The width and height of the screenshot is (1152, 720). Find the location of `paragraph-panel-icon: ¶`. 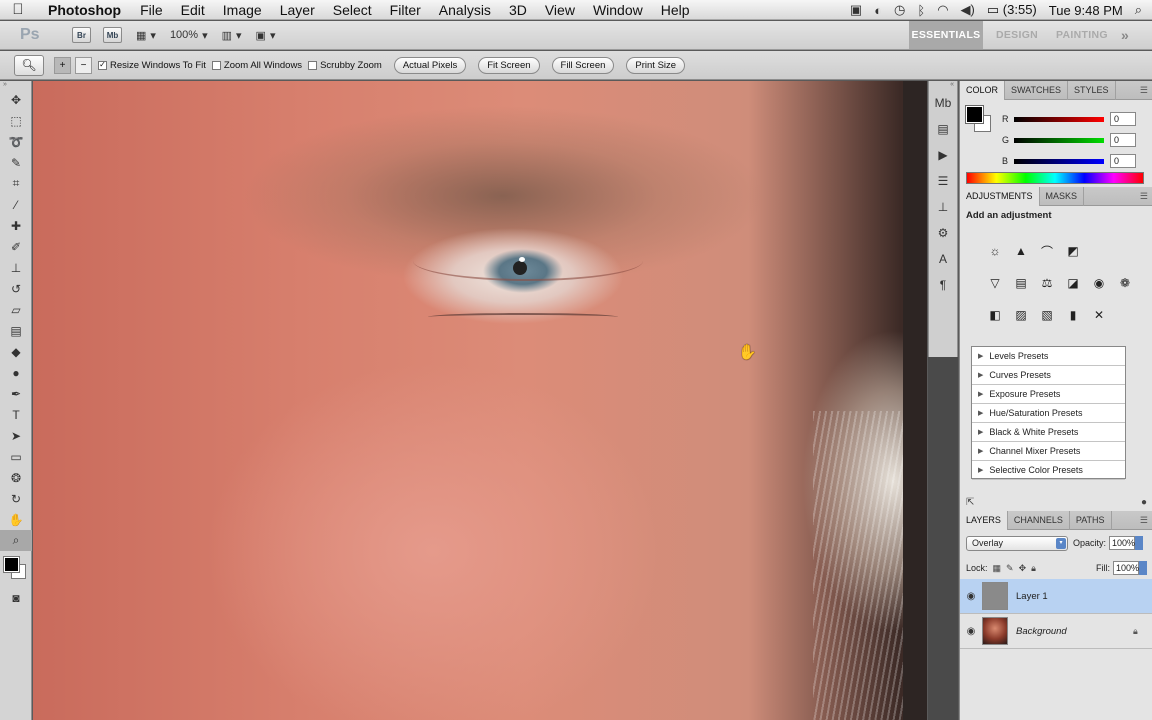

paragraph-panel-icon: ¶ is located at coordinates (943, 285).